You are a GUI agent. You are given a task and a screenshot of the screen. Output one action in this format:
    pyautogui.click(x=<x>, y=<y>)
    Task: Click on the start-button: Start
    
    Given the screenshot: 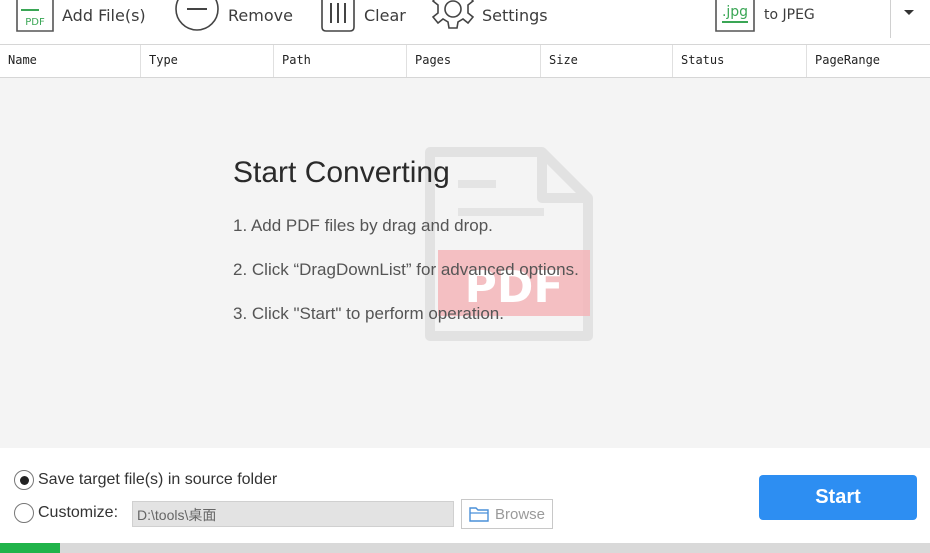 What is the action you would take?
    pyautogui.click(x=838, y=497)
    